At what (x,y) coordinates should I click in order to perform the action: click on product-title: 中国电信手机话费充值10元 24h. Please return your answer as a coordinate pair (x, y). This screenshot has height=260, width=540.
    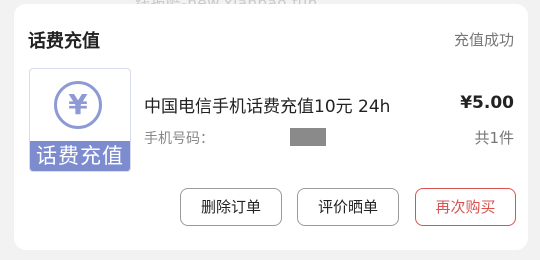
    Looking at the image, I should click on (267, 104).